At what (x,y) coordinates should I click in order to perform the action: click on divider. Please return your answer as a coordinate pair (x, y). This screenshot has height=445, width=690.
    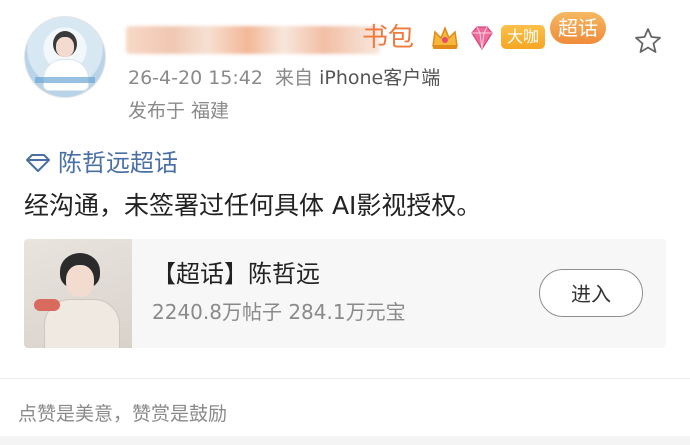
    Looking at the image, I should click on (345, 378).